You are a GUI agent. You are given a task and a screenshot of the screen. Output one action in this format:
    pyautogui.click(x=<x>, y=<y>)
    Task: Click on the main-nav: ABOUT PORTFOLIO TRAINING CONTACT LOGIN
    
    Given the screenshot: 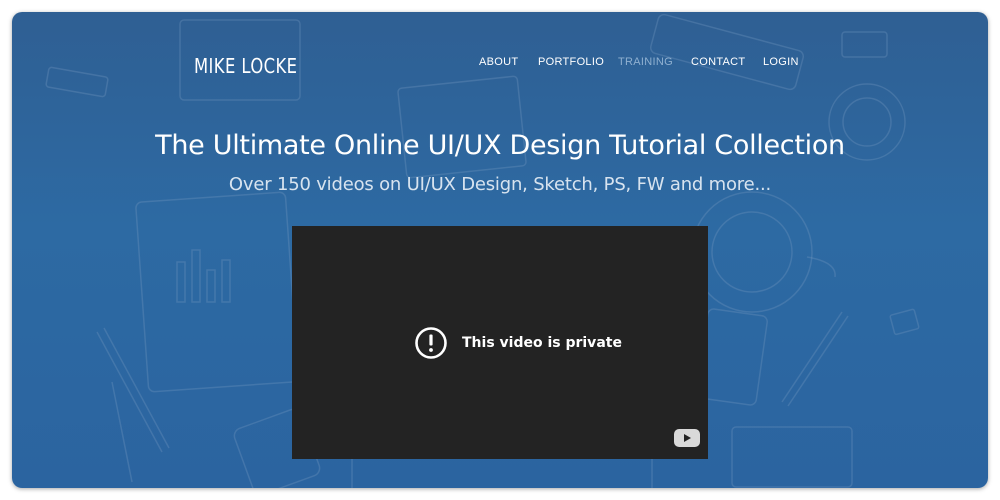 What is the action you would take?
    pyautogui.click(x=500, y=66)
    